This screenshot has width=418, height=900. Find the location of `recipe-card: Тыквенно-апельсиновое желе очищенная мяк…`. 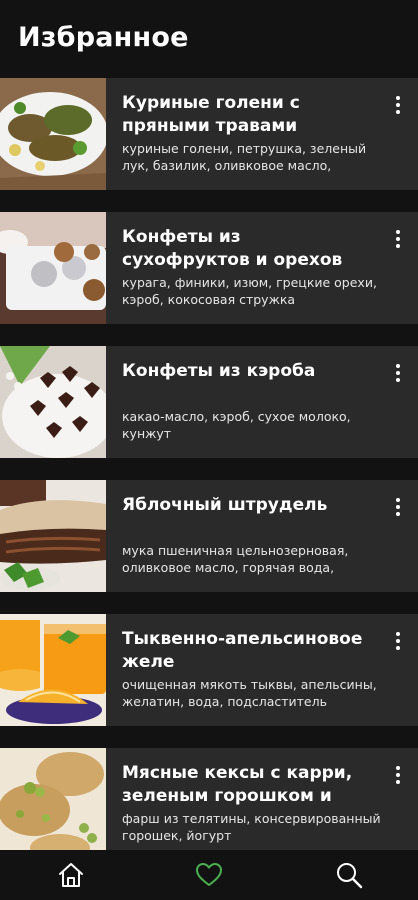

recipe-card: Тыквенно-апельсиновое желе очищенная мяк… is located at coordinates (209, 670).